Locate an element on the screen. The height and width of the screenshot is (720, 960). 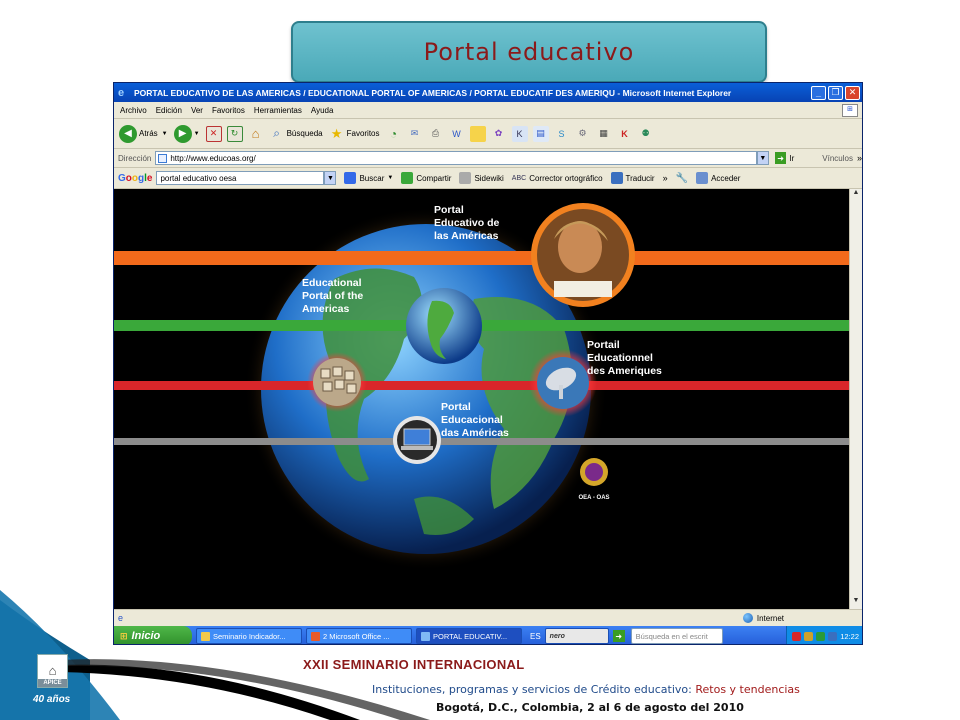
pt-title-line2: Educacional is located at coordinates (472, 420).